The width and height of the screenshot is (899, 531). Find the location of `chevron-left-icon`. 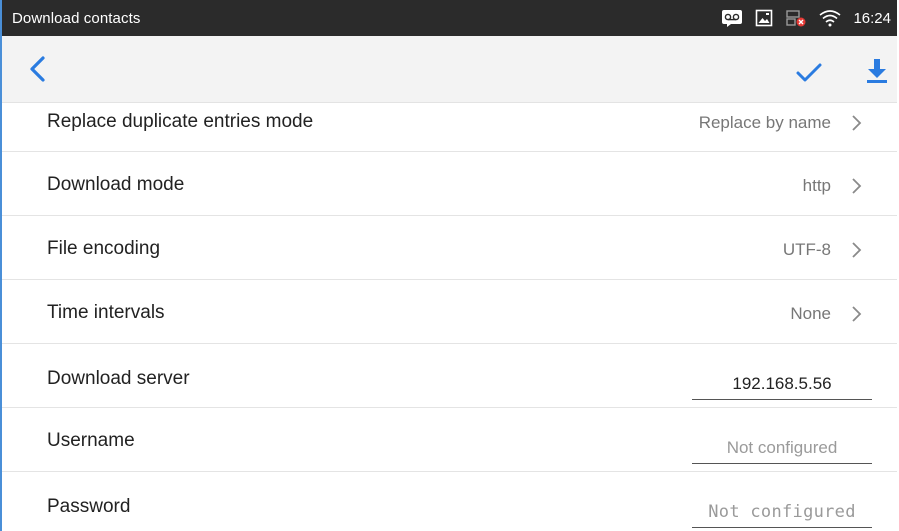

chevron-left-icon is located at coordinates (39, 72).